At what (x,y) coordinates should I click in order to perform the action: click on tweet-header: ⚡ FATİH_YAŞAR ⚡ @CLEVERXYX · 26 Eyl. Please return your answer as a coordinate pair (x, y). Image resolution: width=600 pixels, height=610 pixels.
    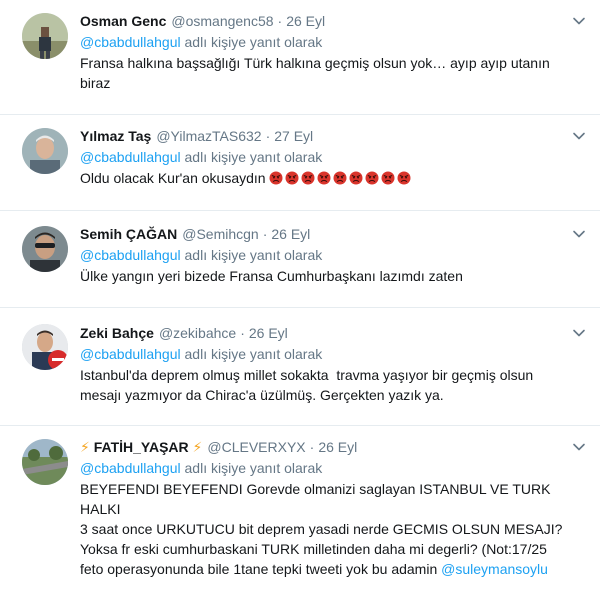
    Looking at the image, I should click on (333, 447).